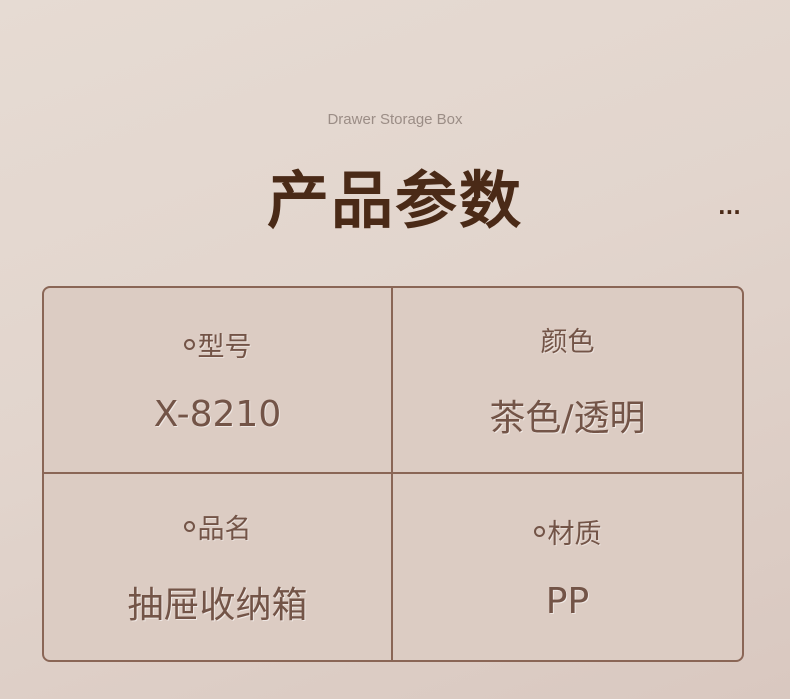 The height and width of the screenshot is (699, 790). What do you see at coordinates (224, 347) in the screenshot?
I see `param-label: 型号` at bounding box center [224, 347].